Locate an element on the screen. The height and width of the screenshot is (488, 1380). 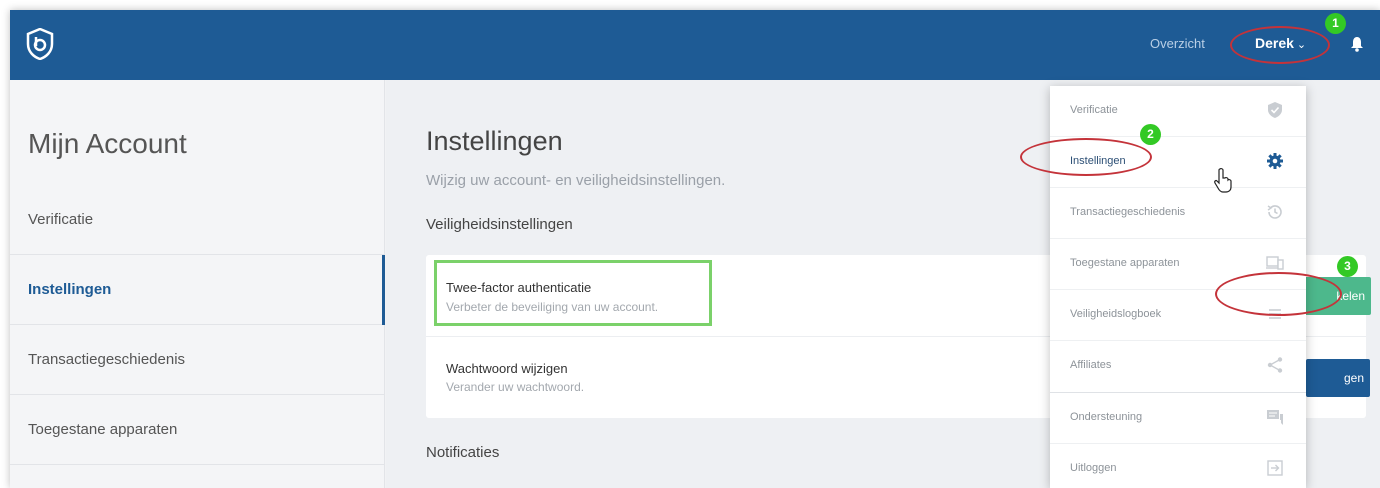
active-indicator is located at coordinates (383, 290).